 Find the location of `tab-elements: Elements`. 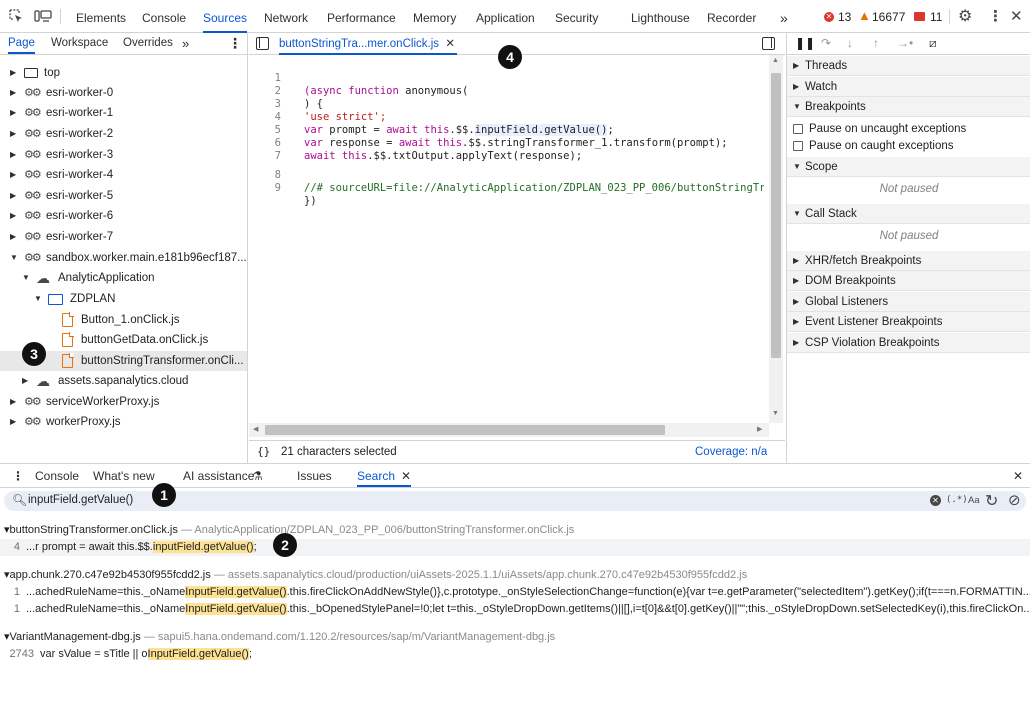

tab-elements: Elements is located at coordinates (101, 16).